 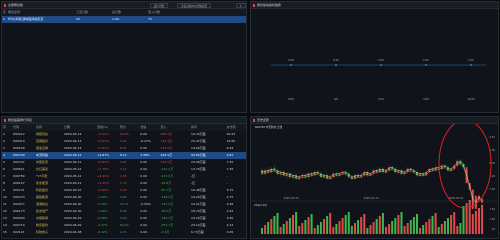 What do you see at coordinates (35, 12) in the screenshot?
I see `col-header: 概念名称` at bounding box center [35, 12].